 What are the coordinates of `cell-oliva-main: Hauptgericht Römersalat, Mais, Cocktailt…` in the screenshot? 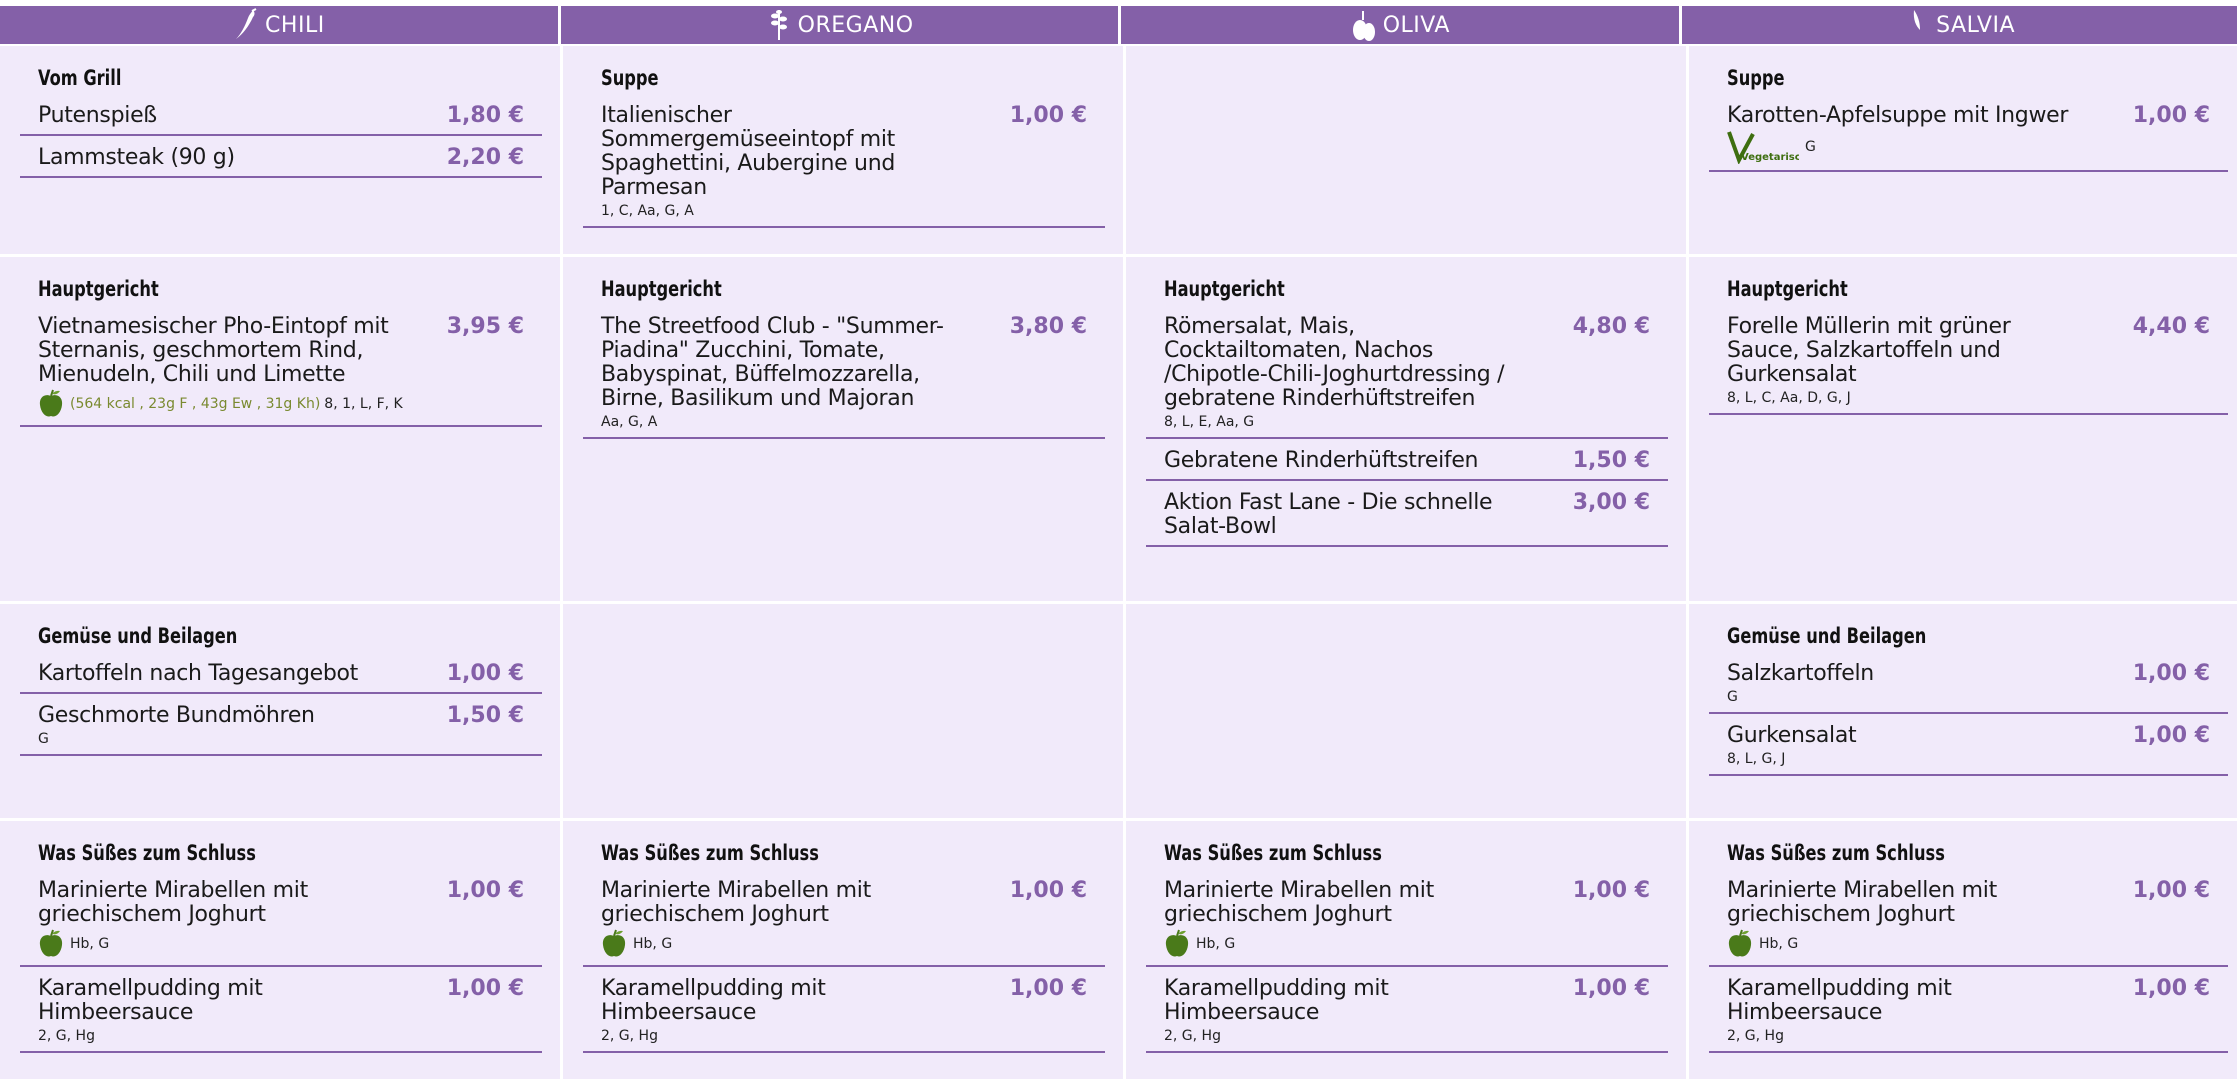 It's located at (1406, 429).